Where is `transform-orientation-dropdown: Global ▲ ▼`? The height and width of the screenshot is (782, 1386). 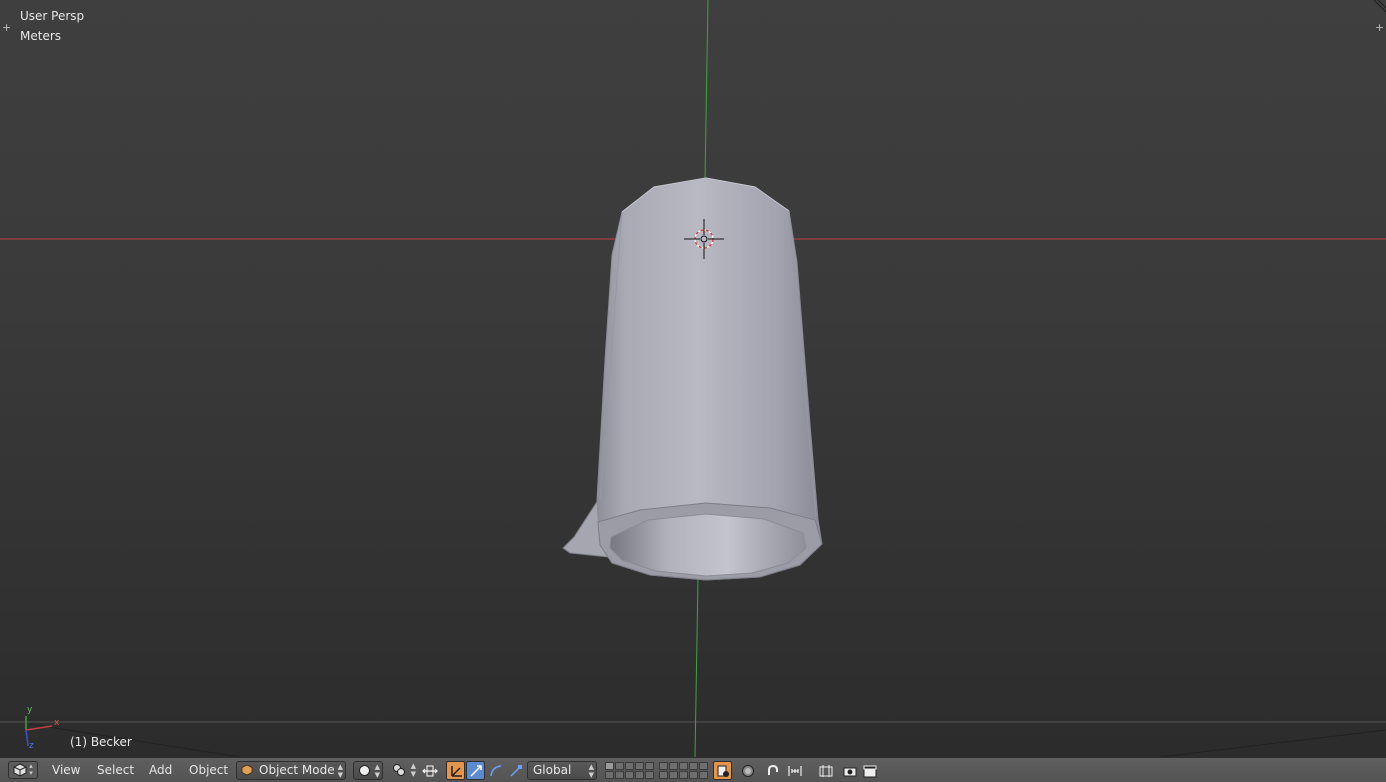
transform-orientation-dropdown: Global ▲ ▼ is located at coordinates (562, 770).